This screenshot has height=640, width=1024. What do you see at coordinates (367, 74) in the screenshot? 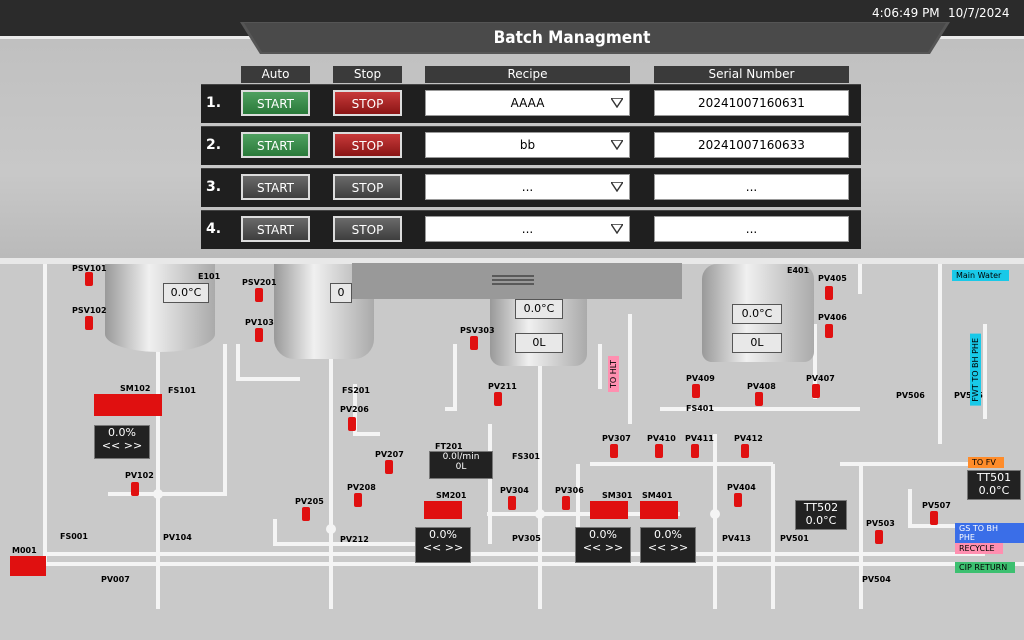
I see `col-header-stop: Stop` at bounding box center [367, 74].